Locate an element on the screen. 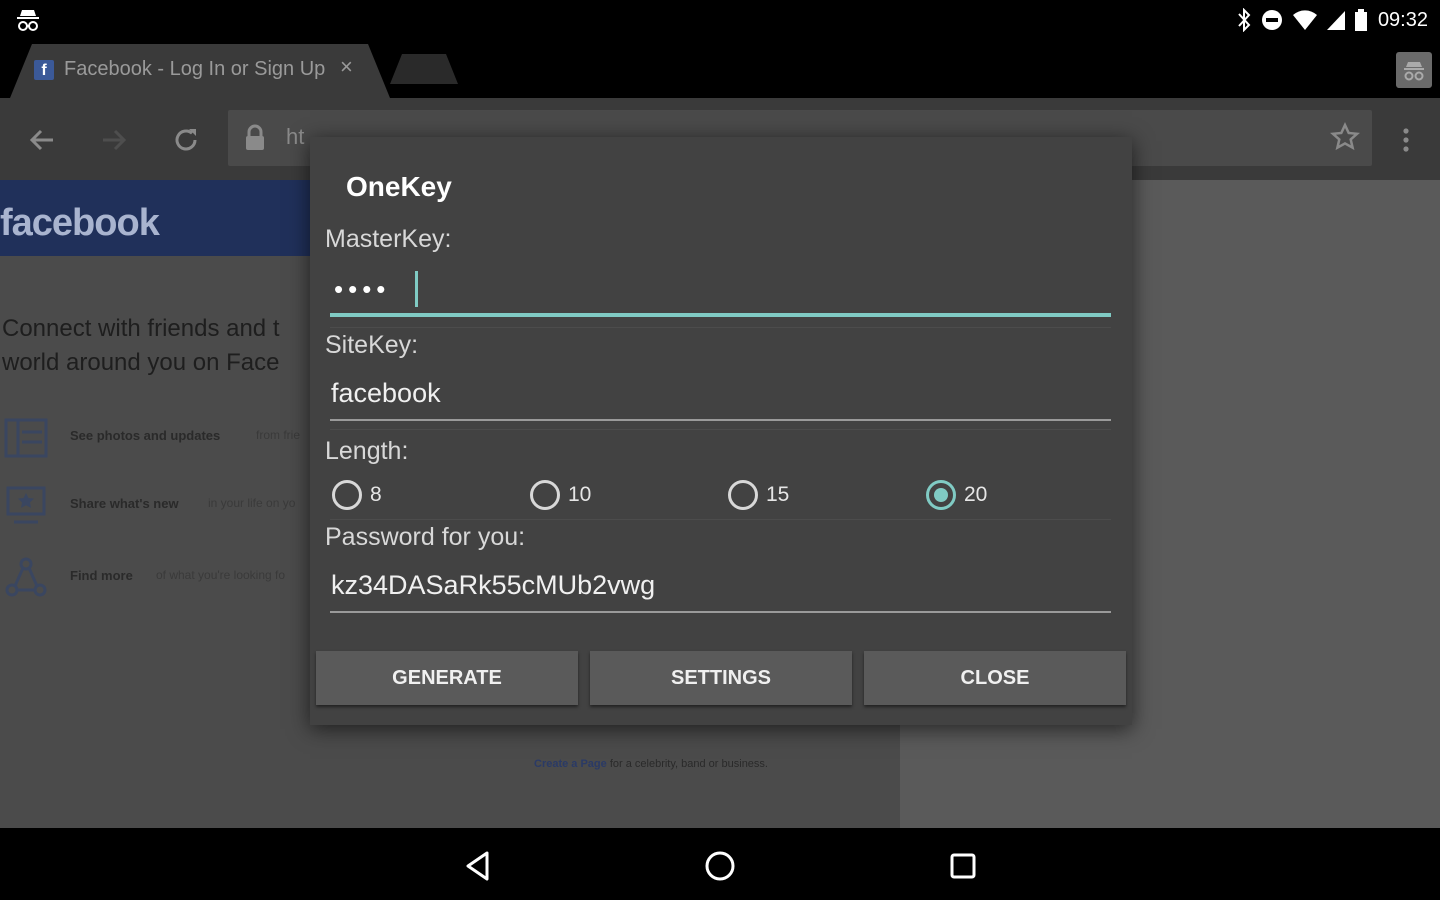 The height and width of the screenshot is (900, 1440). do-not-disturb-icon is located at coordinates (1272, 20).